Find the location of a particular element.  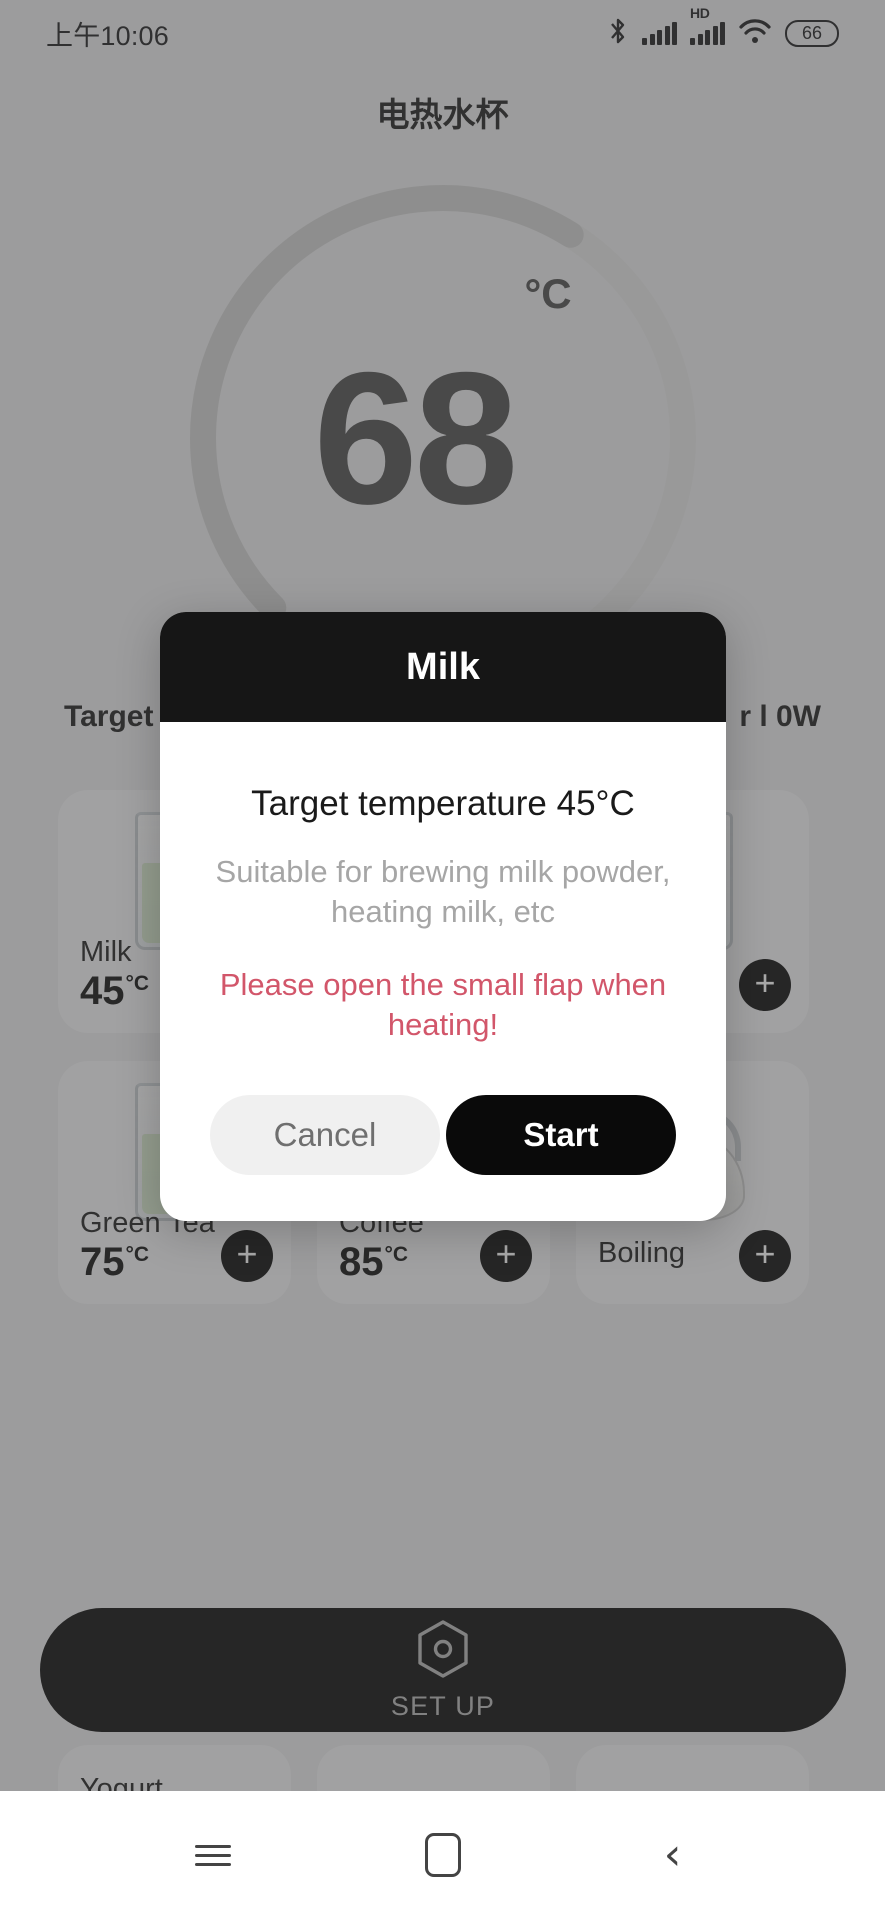

signal-icon is located at coordinates (659, 33).